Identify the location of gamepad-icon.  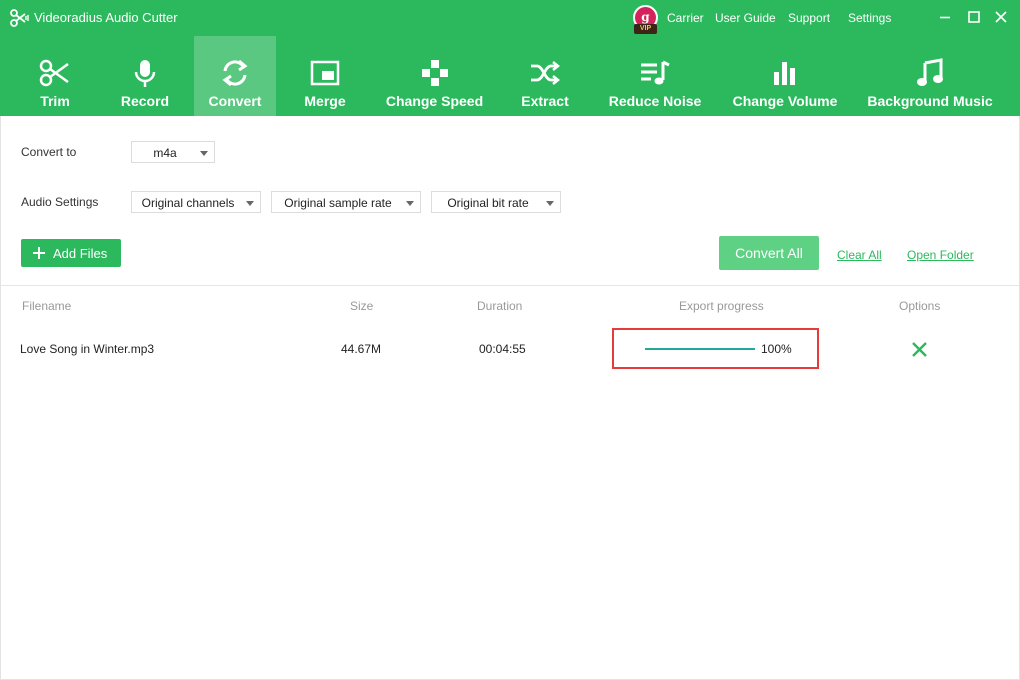
(434, 73).